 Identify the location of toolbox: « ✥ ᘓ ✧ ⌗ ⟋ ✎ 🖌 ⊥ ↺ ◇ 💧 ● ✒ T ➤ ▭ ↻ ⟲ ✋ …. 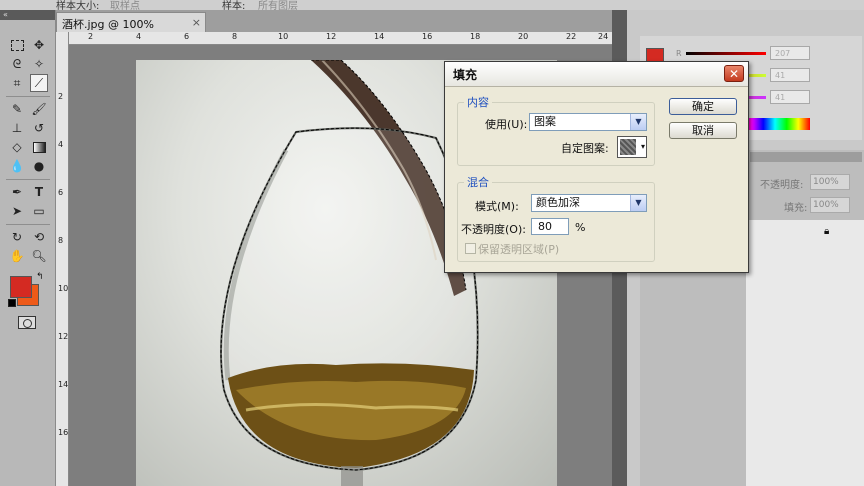
(28, 248).